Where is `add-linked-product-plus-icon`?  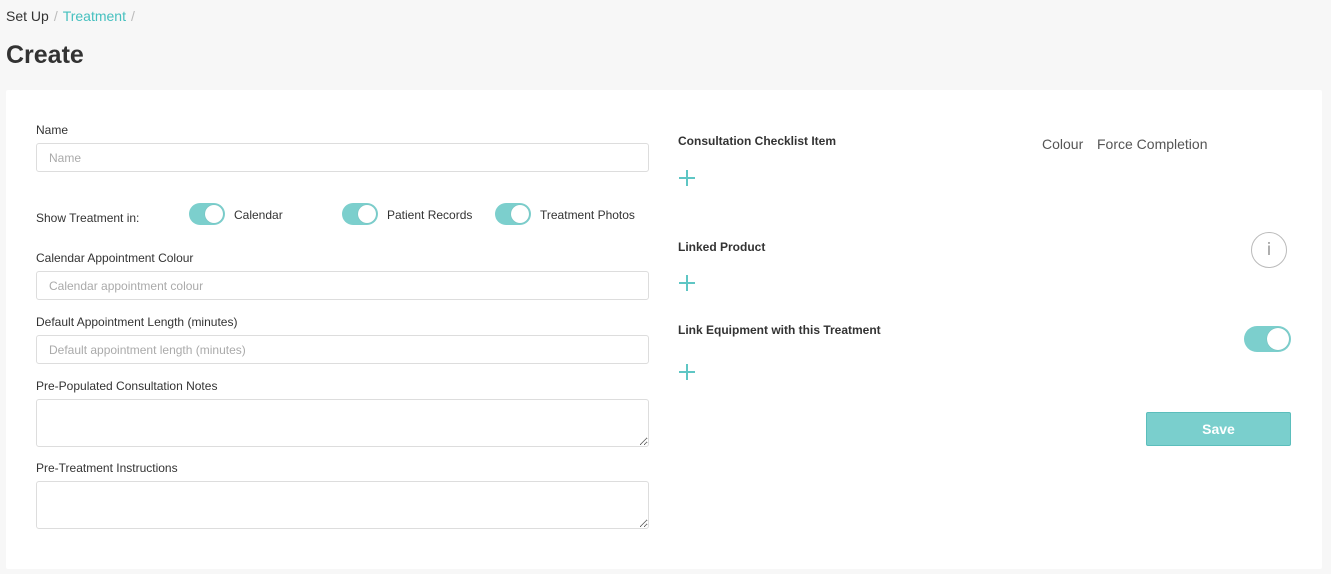
add-linked-product-plus-icon is located at coordinates (687, 283).